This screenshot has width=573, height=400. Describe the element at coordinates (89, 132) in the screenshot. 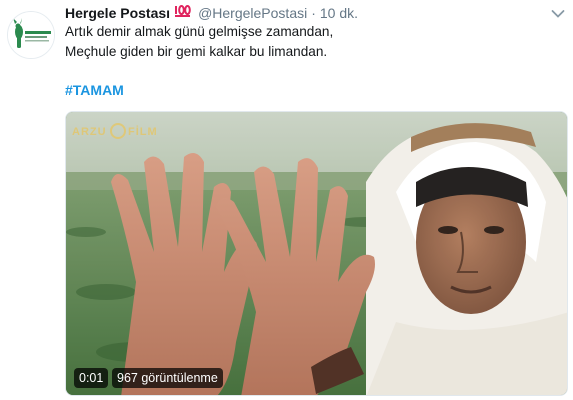

I see `svg-text: ARZU` at that location.